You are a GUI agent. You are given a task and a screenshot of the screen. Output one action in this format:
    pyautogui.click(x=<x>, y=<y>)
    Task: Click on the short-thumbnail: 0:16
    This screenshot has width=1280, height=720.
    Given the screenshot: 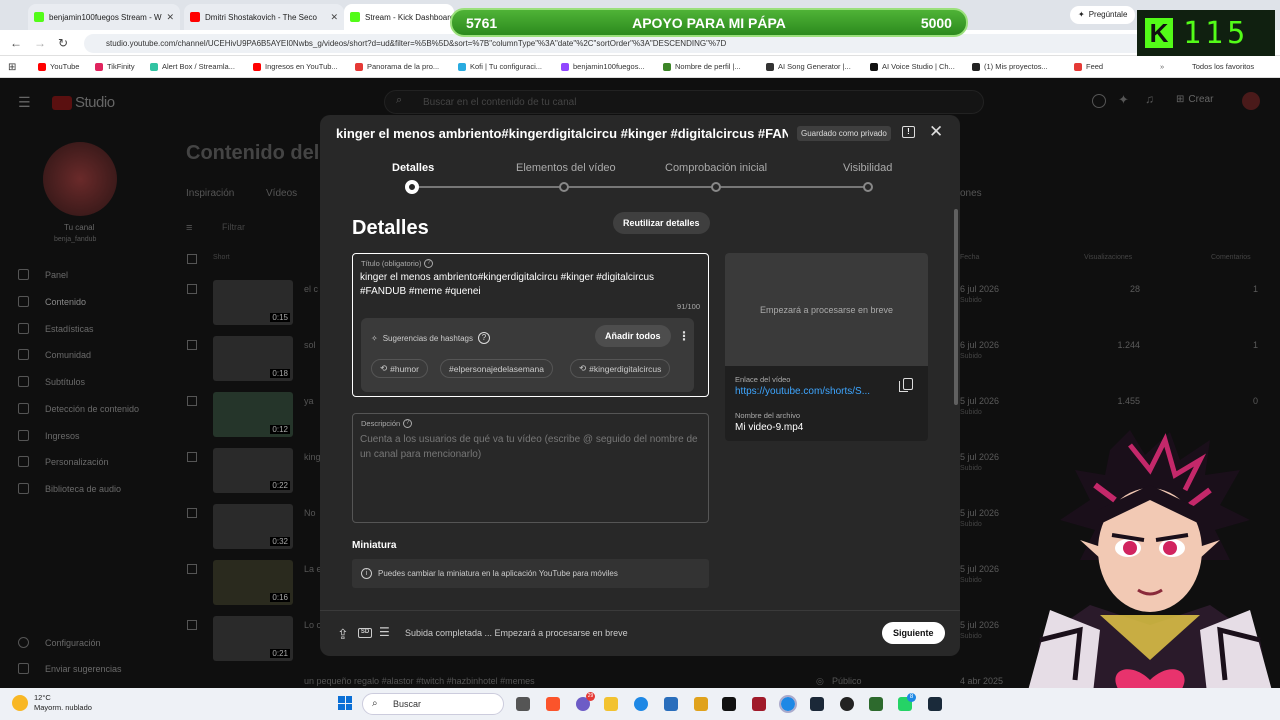 What is the action you would take?
    pyautogui.click(x=253, y=582)
    